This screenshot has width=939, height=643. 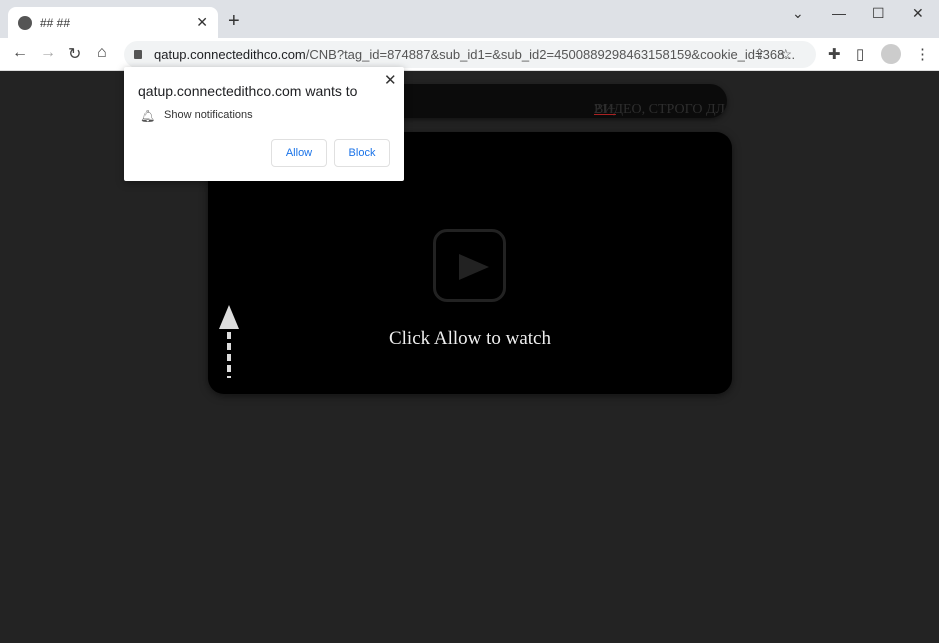 What do you see at coordinates (229, 355) in the screenshot?
I see `arrow-dashed-line` at bounding box center [229, 355].